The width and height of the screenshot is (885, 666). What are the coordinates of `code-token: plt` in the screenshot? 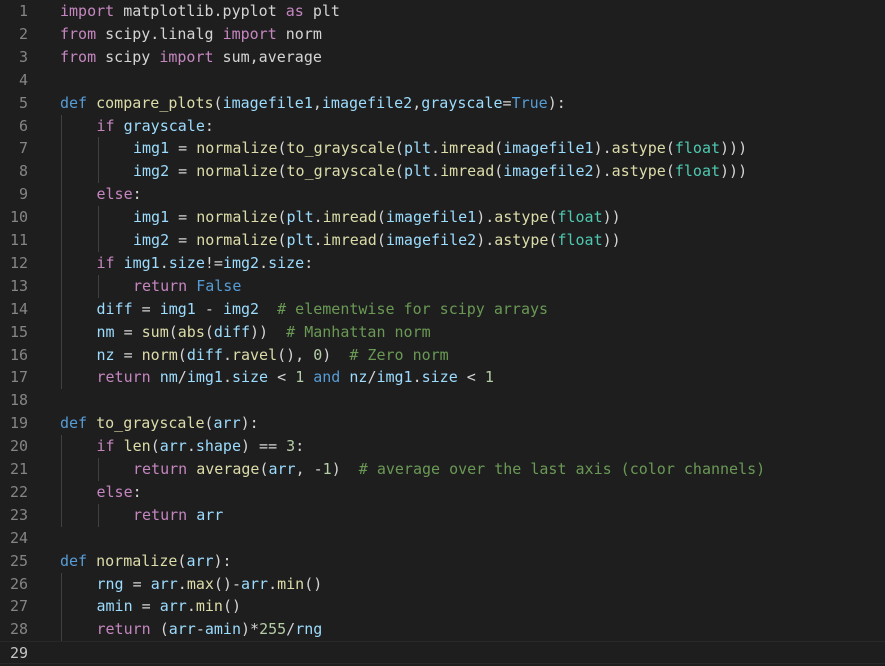 It's located at (300, 217).